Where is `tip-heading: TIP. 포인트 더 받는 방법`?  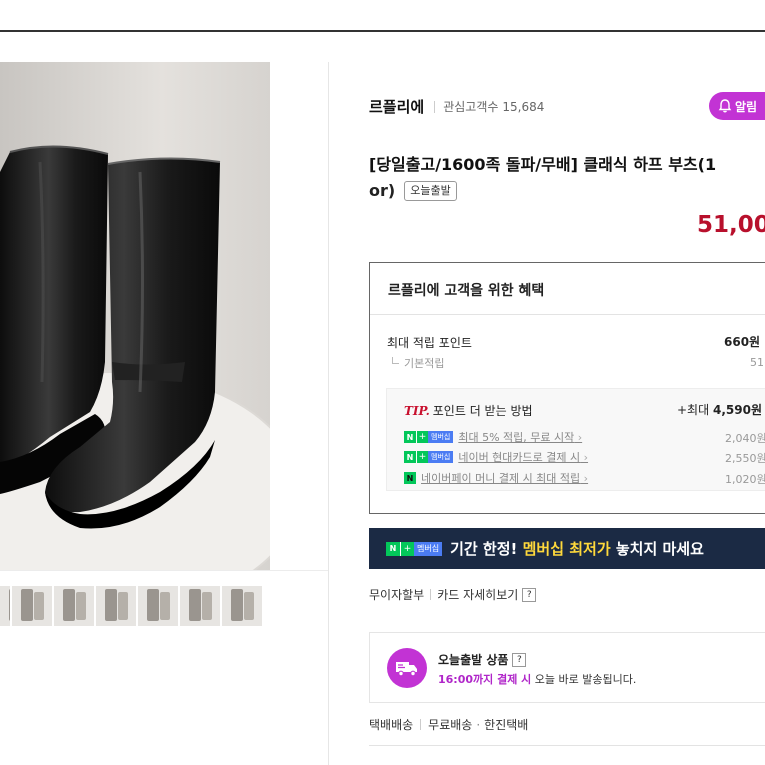
tip-heading: TIP. 포인트 더 받는 방법 is located at coordinates (468, 410).